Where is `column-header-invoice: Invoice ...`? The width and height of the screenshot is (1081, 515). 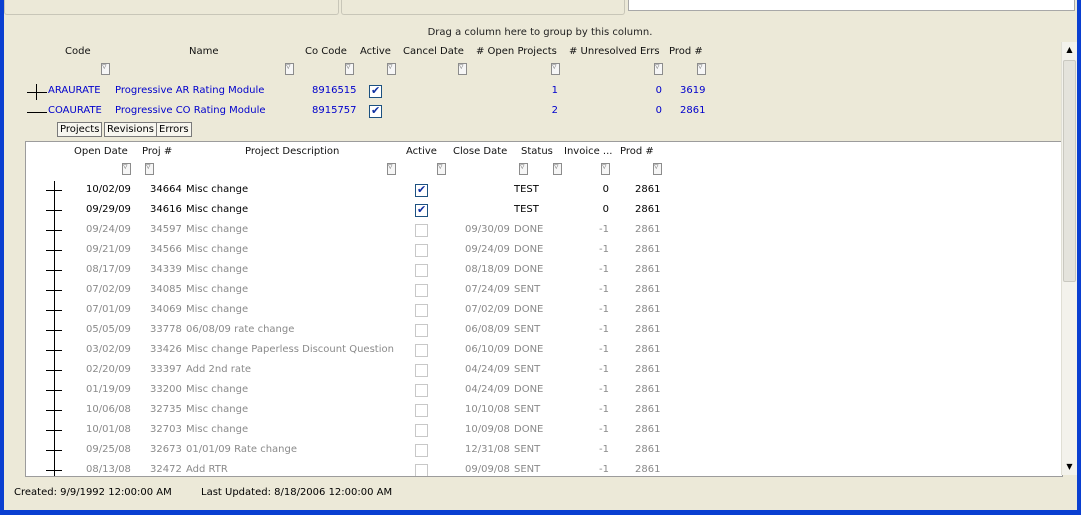 column-header-invoice: Invoice ... is located at coordinates (588, 151).